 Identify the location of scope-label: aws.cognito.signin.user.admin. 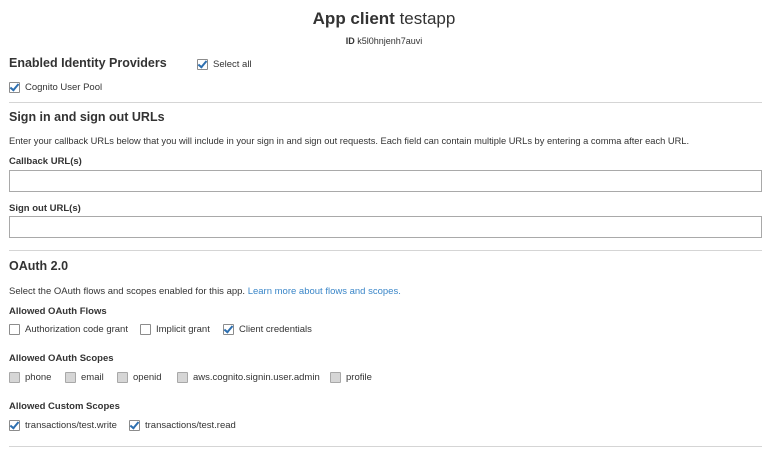
(256, 377).